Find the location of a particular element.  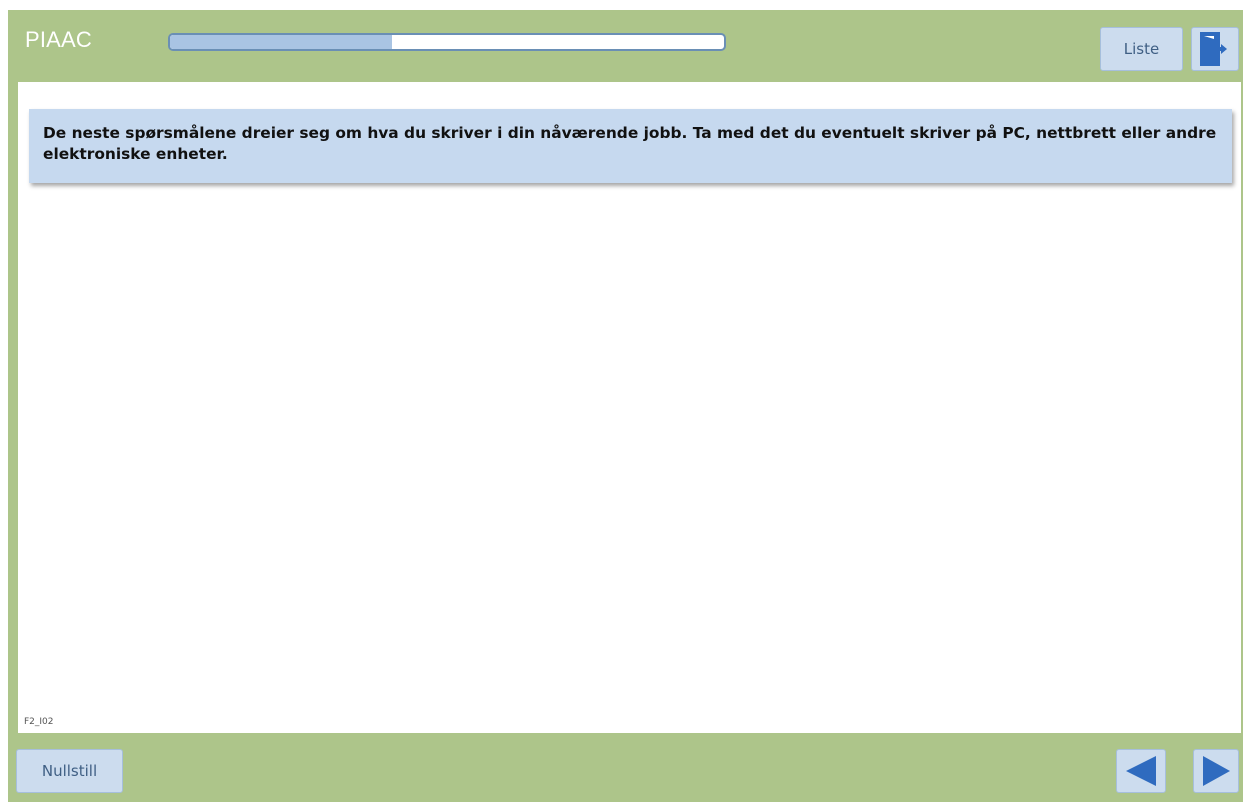

arrow-left-icon is located at coordinates (1141, 771).